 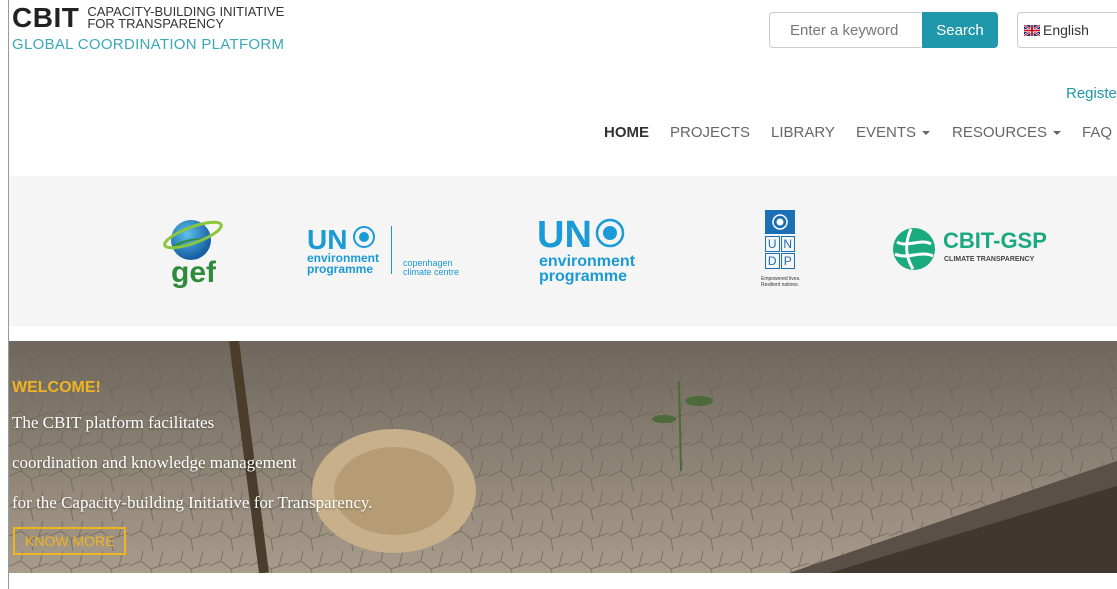 I want to click on unep-un-text: UN, so click(x=564, y=235).